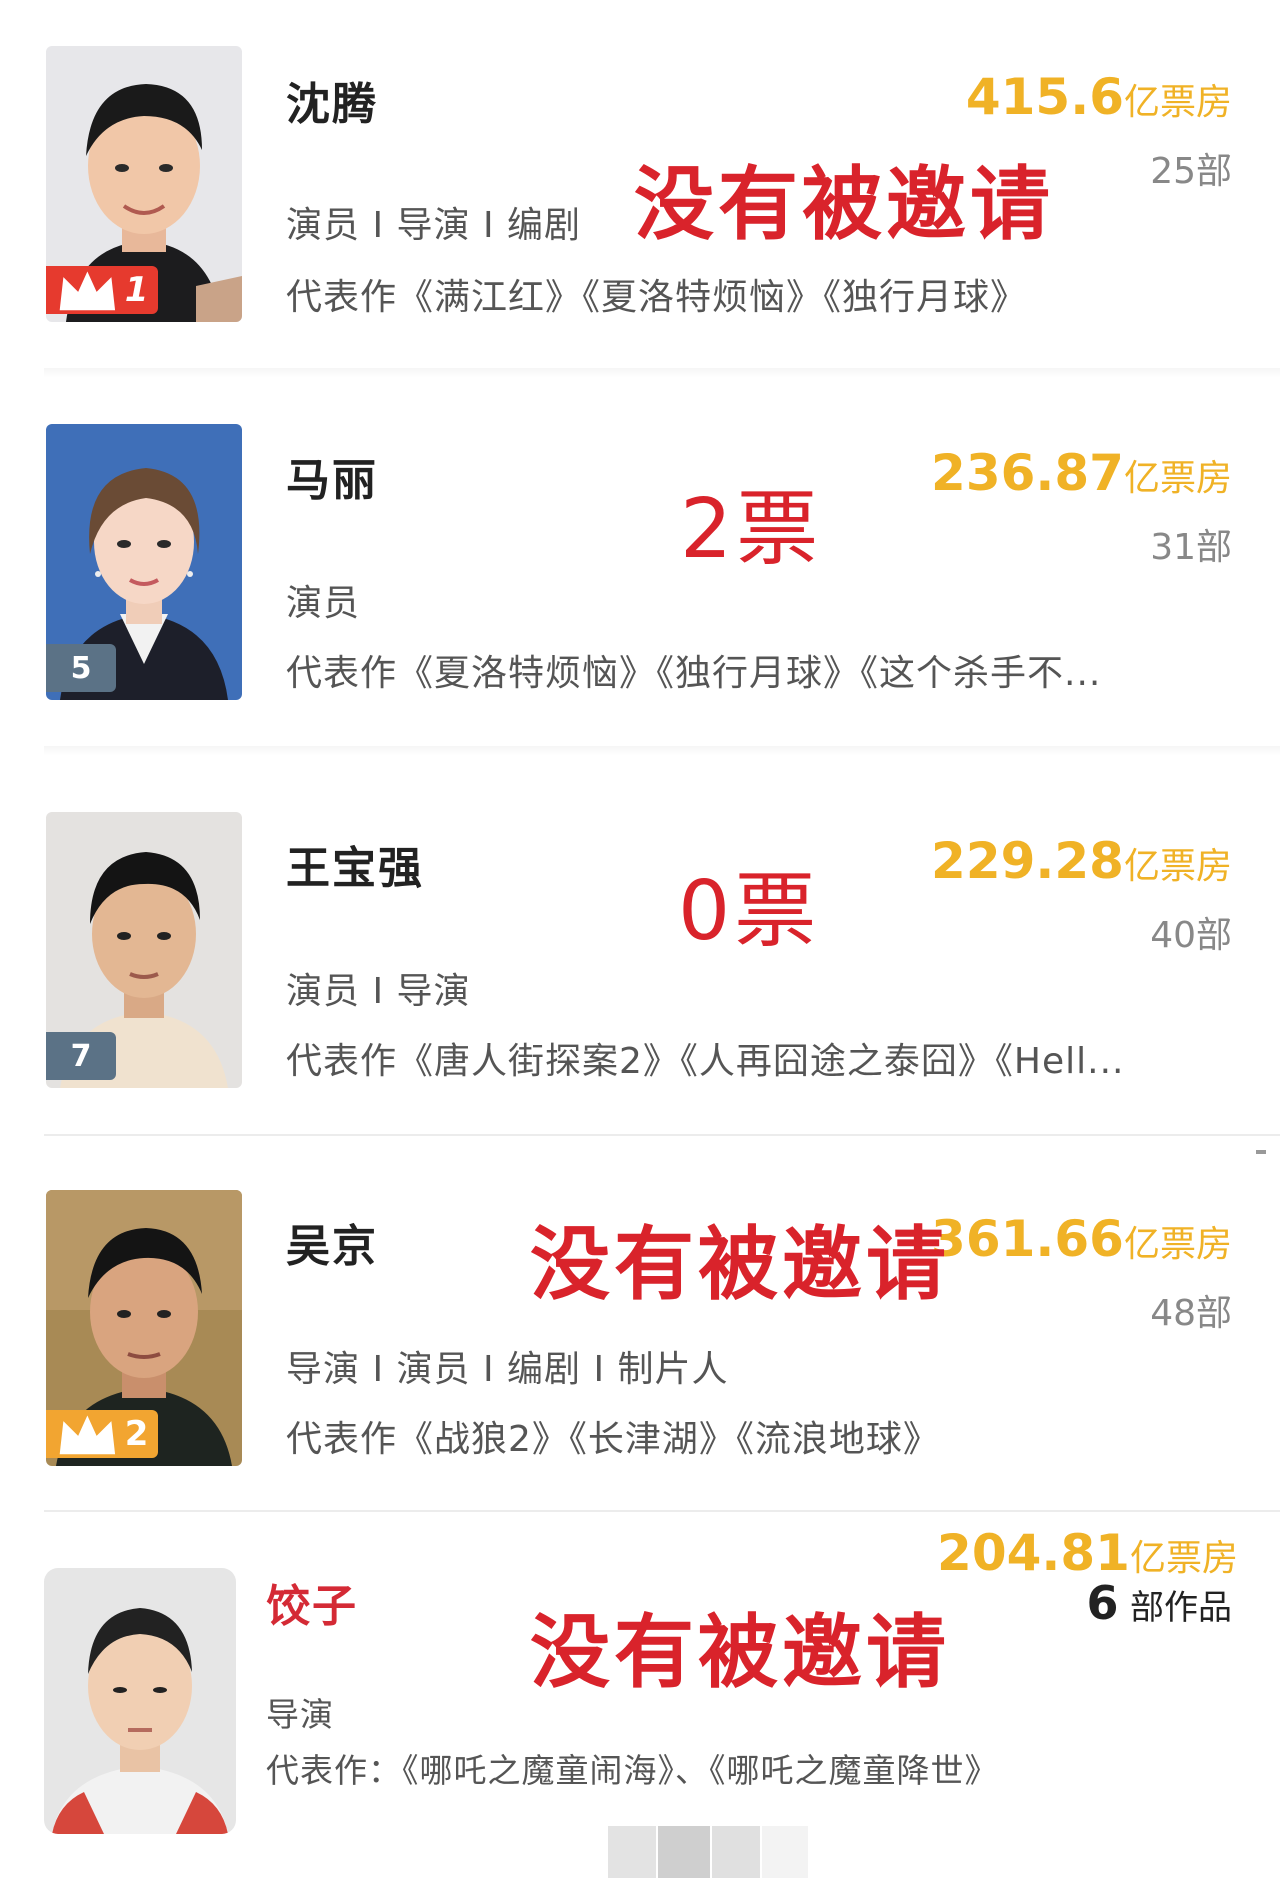  Describe the element at coordinates (378, 991) in the screenshot. I see `person-roles: 演员 I 导演` at that location.